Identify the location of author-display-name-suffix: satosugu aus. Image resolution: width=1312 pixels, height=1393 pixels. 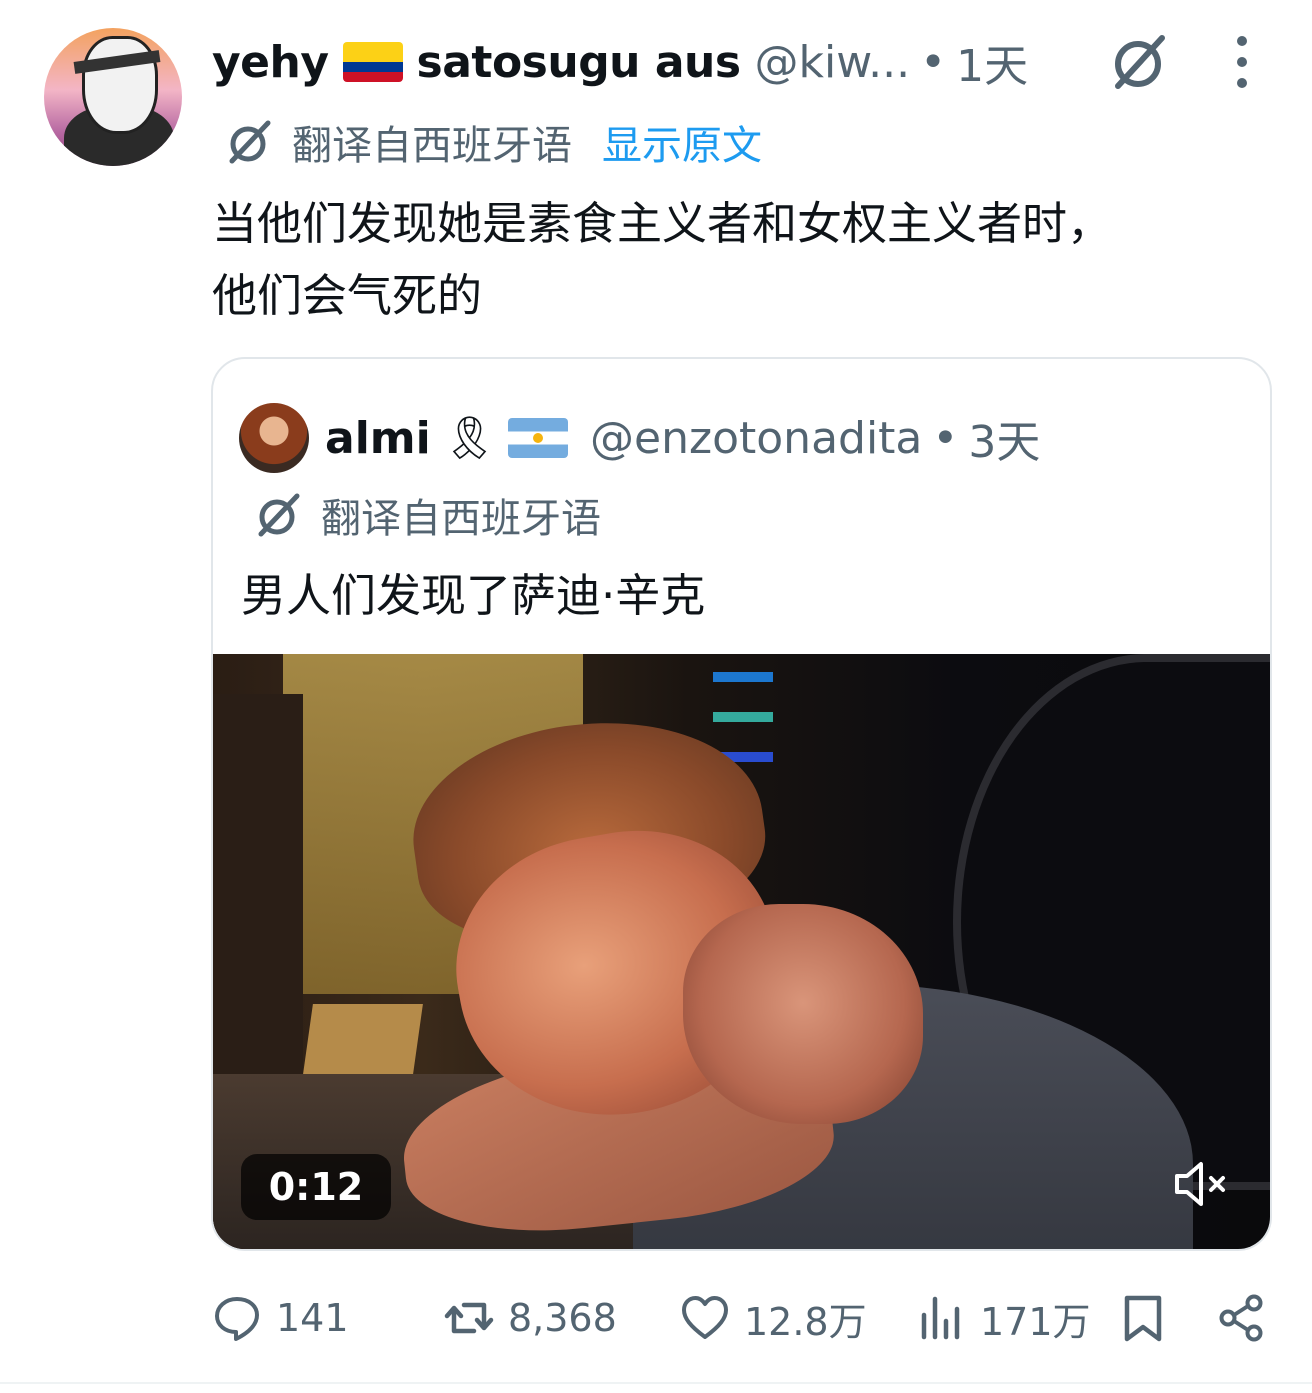
(579, 62).